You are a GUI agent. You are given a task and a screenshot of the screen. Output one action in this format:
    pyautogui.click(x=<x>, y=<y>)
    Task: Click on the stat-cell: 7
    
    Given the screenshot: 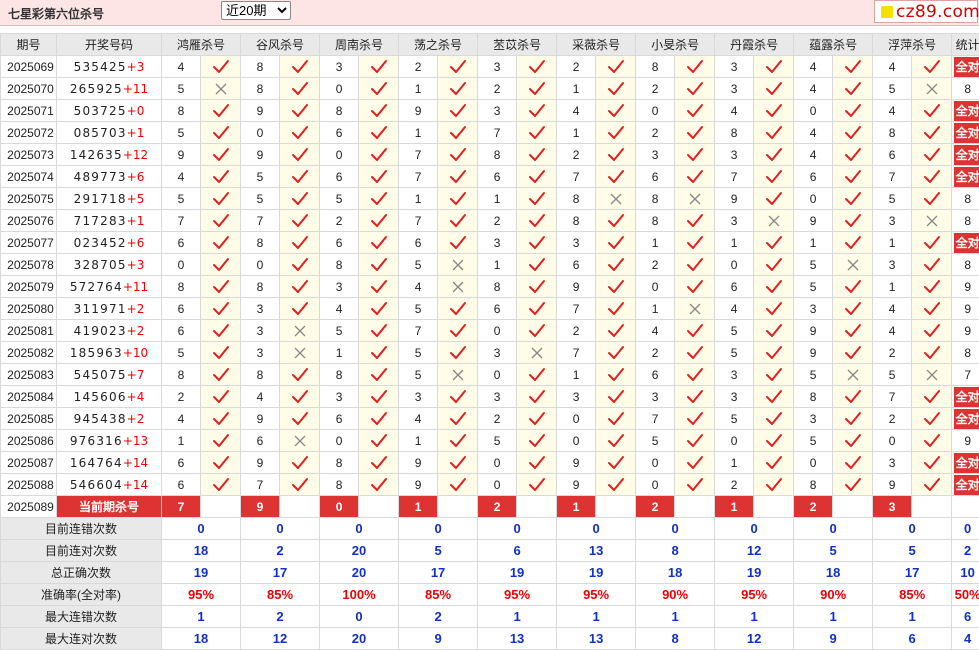 What is the action you would take?
    pyautogui.click(x=965, y=375)
    